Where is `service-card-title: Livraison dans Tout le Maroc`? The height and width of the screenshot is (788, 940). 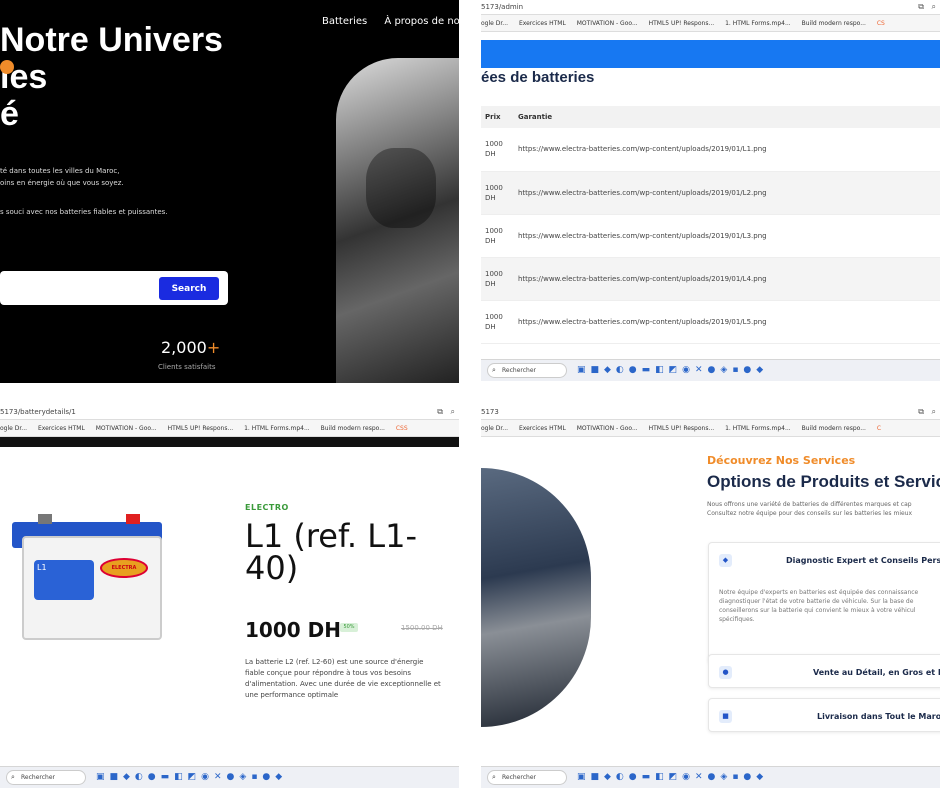
service-card-title: Livraison dans Tout le Maroc is located at coordinates (878, 716).